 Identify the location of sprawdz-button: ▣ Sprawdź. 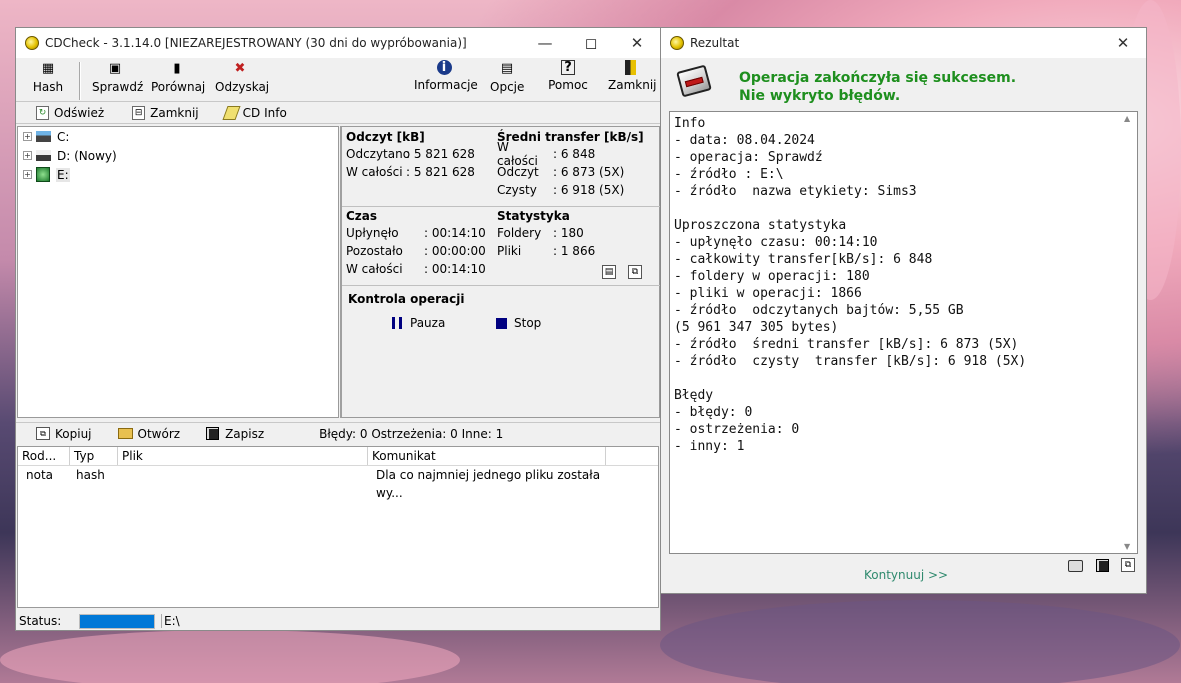
(117, 77).